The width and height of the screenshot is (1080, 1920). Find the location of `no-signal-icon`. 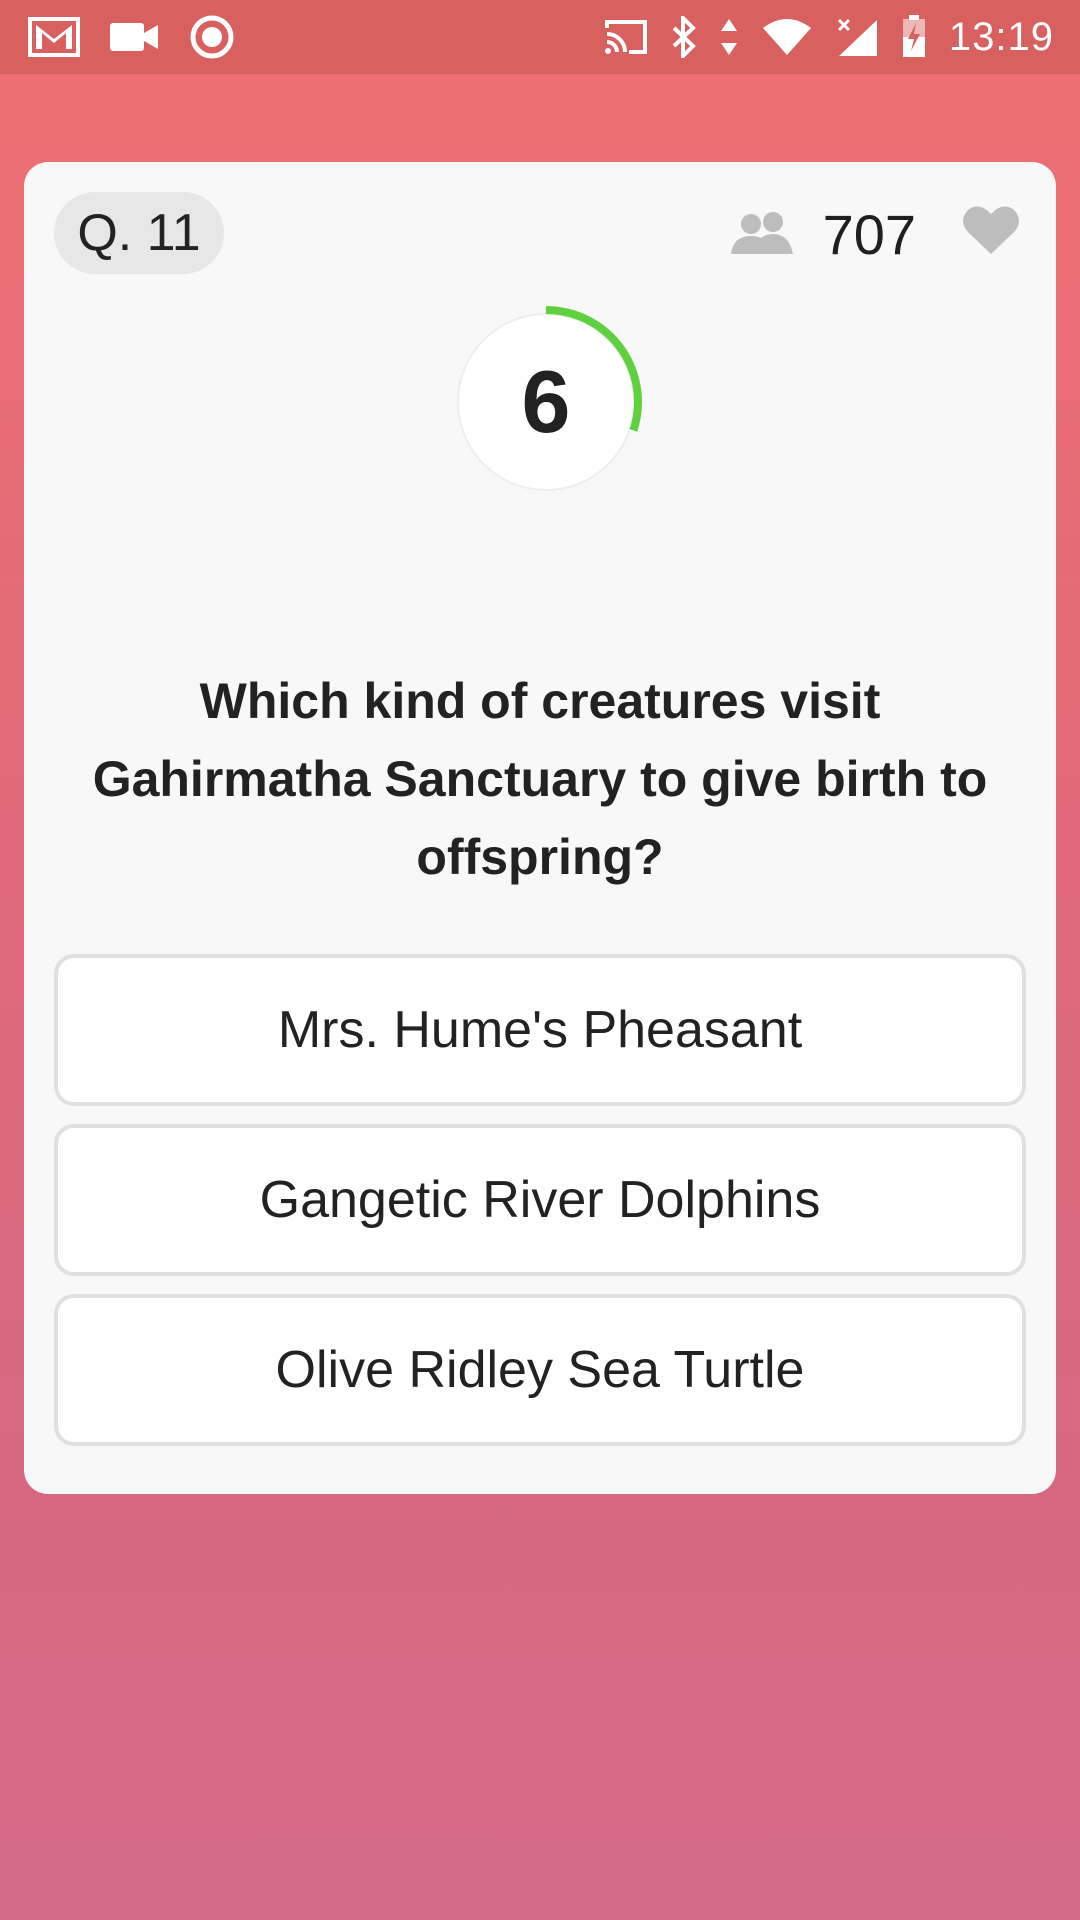

no-signal-icon is located at coordinates (857, 37).